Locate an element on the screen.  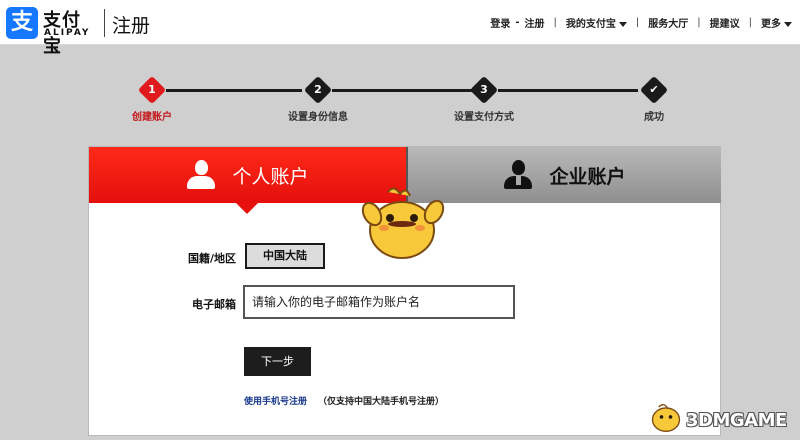
email-label: 电子邮箱 is located at coordinates (214, 304).